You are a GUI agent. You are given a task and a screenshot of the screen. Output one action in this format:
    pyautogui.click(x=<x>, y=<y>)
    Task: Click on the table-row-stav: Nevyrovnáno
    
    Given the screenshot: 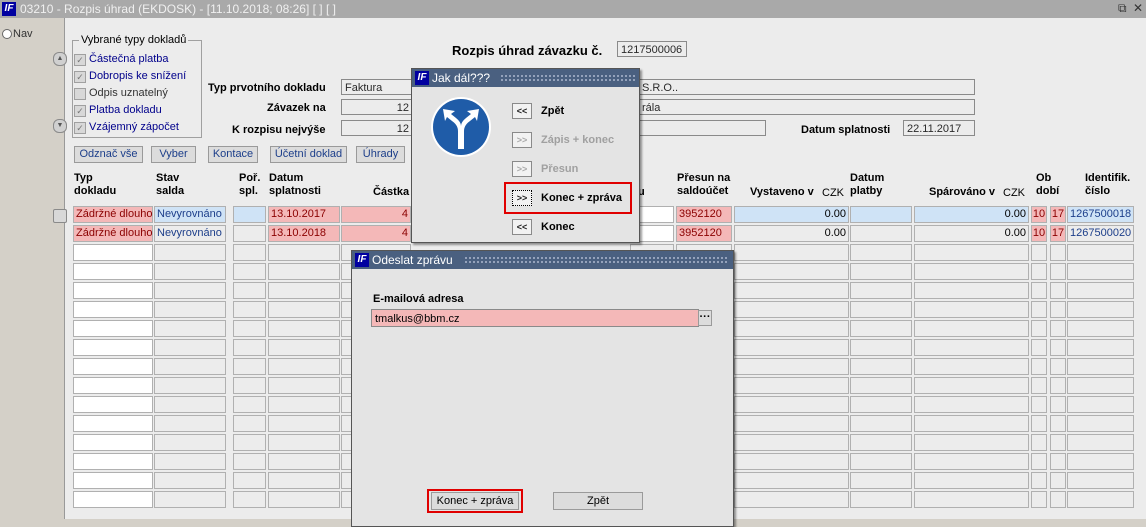 What is the action you would take?
    pyautogui.click(x=190, y=214)
    